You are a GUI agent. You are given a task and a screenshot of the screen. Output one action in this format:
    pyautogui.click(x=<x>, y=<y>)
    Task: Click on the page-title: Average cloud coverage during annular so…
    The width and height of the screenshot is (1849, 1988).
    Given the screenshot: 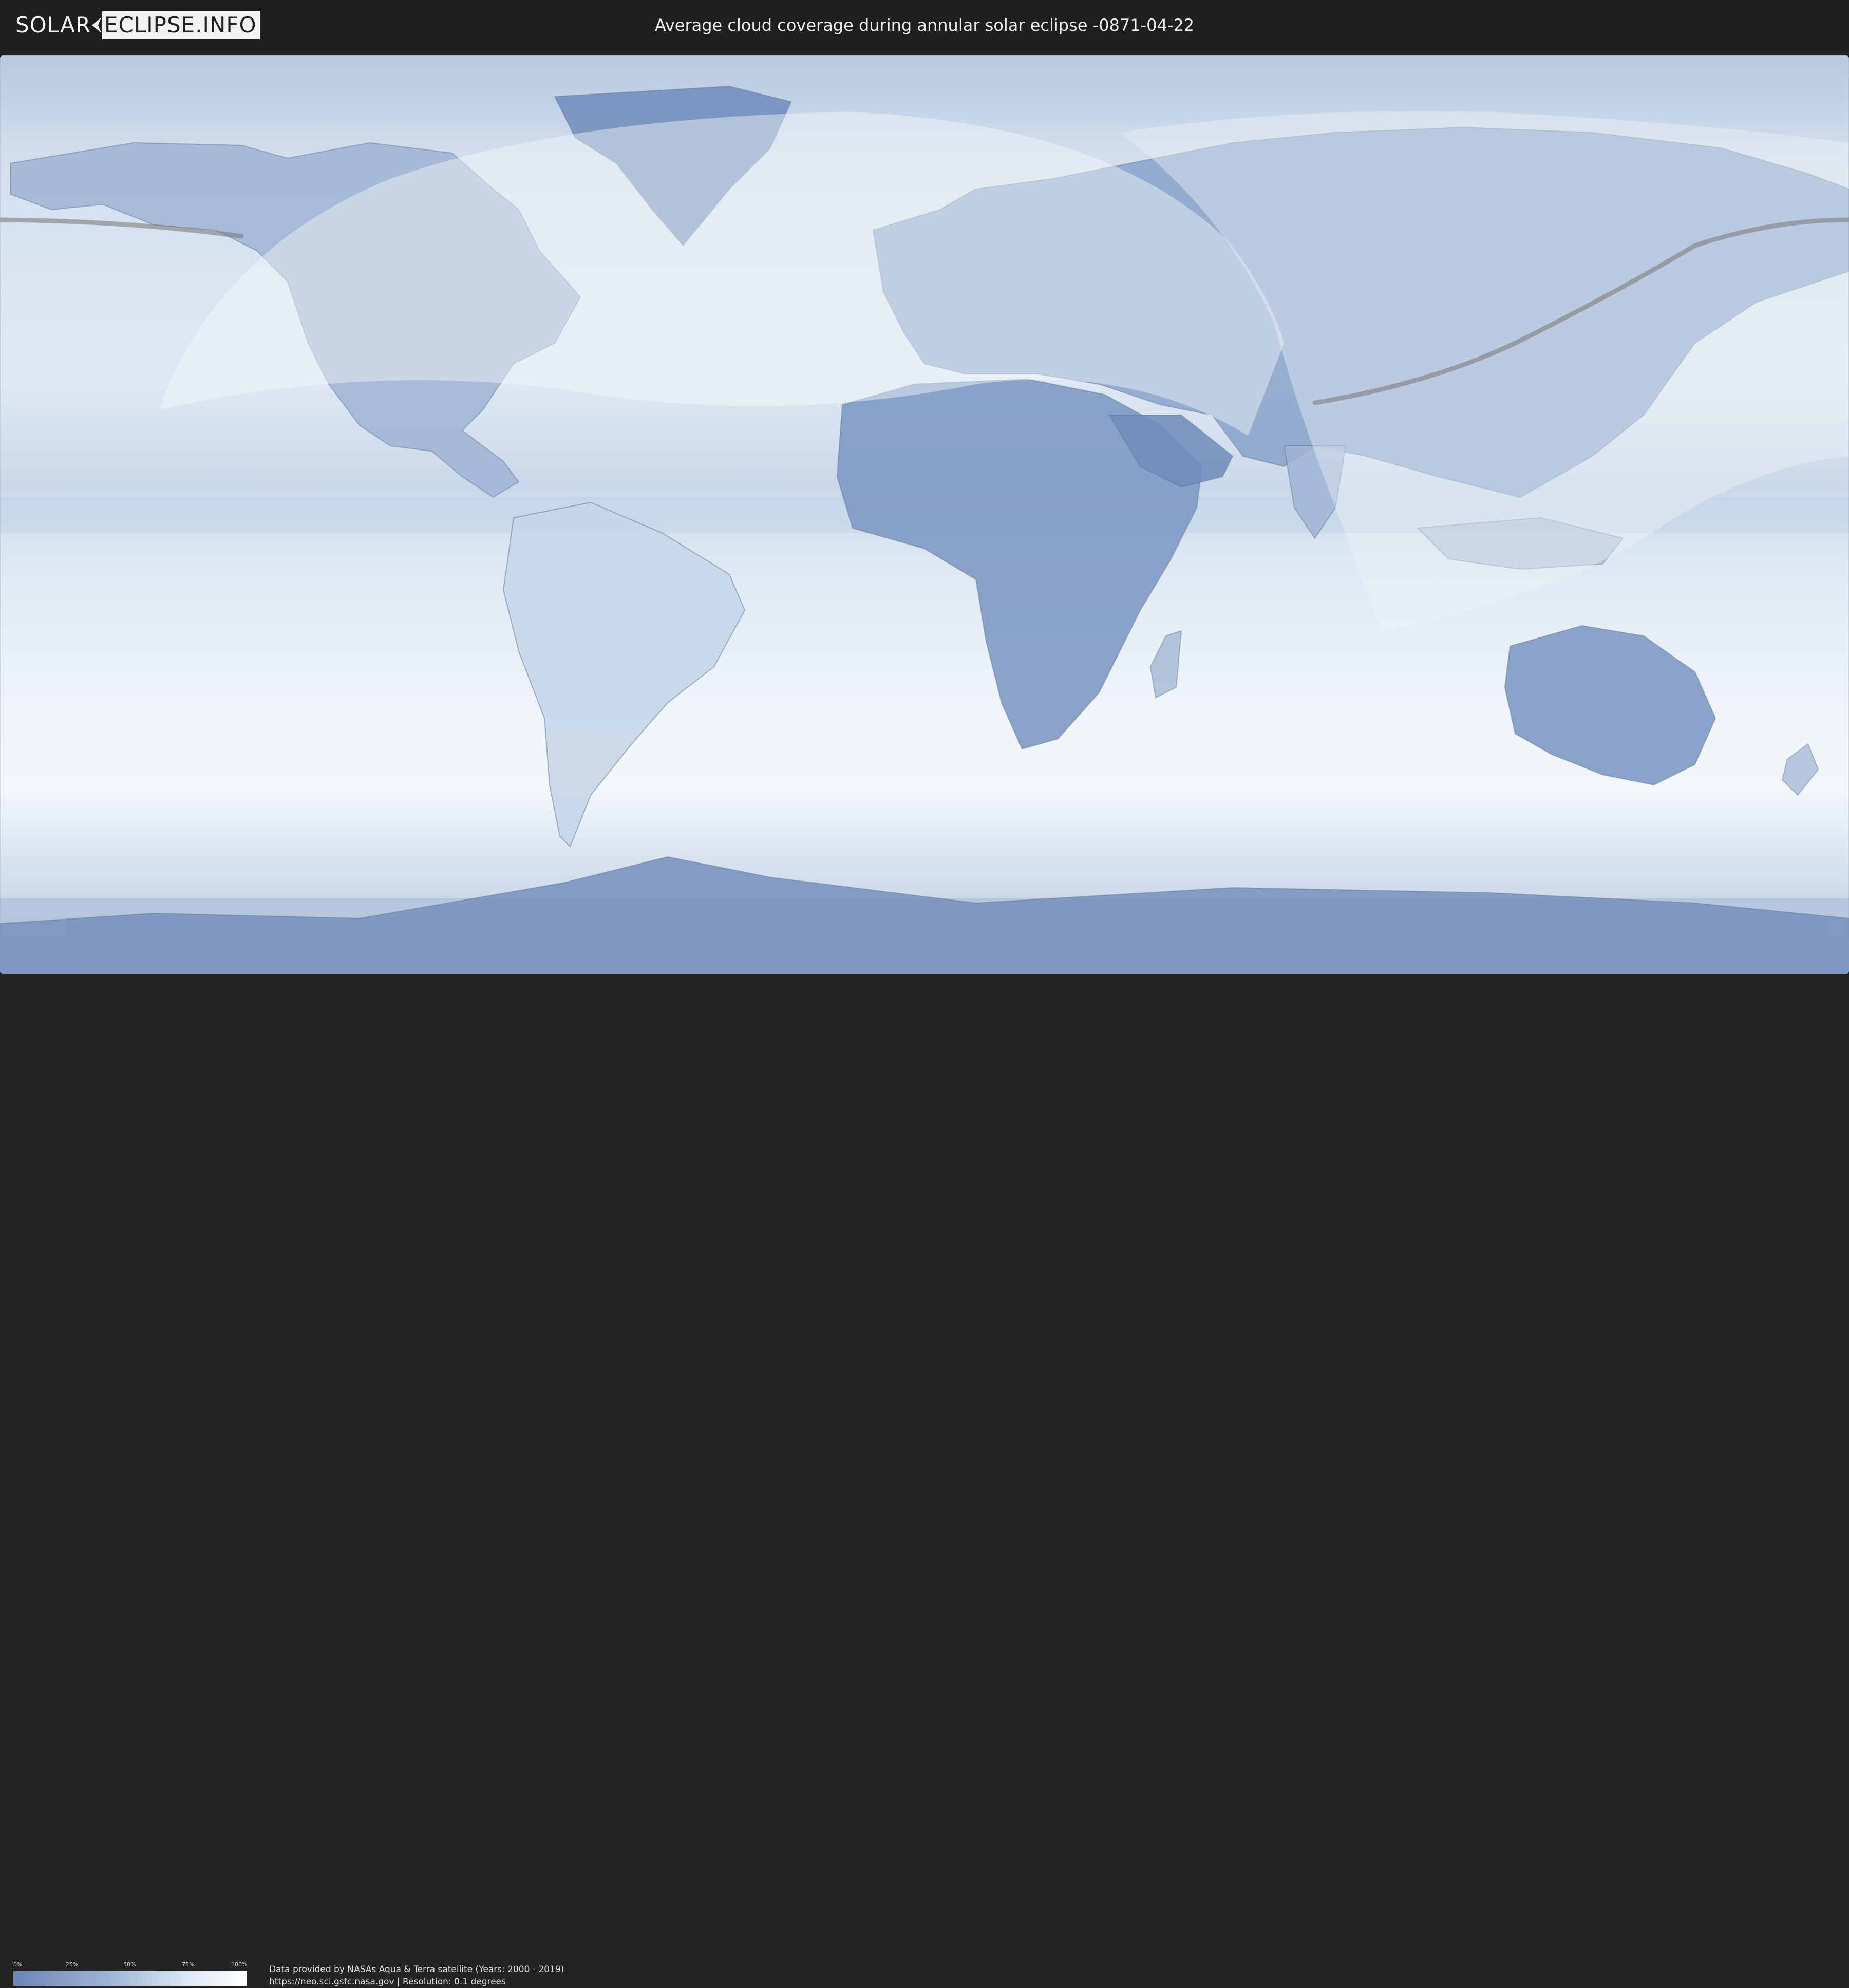 What is the action you would take?
    pyautogui.click(x=924, y=25)
    